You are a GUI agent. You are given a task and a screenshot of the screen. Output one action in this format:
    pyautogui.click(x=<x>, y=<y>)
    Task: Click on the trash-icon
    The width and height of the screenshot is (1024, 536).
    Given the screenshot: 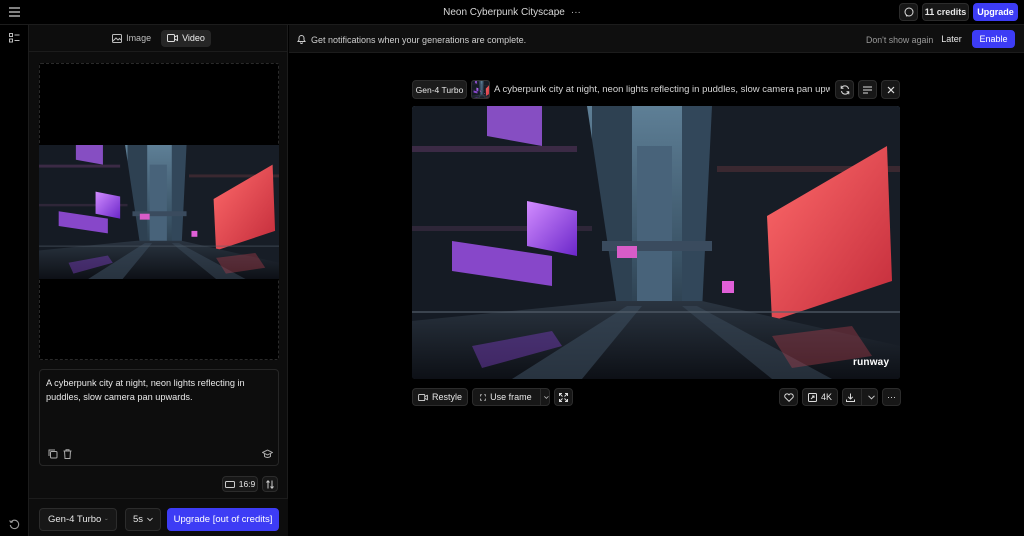 What is the action you would take?
    pyautogui.click(x=67, y=454)
    